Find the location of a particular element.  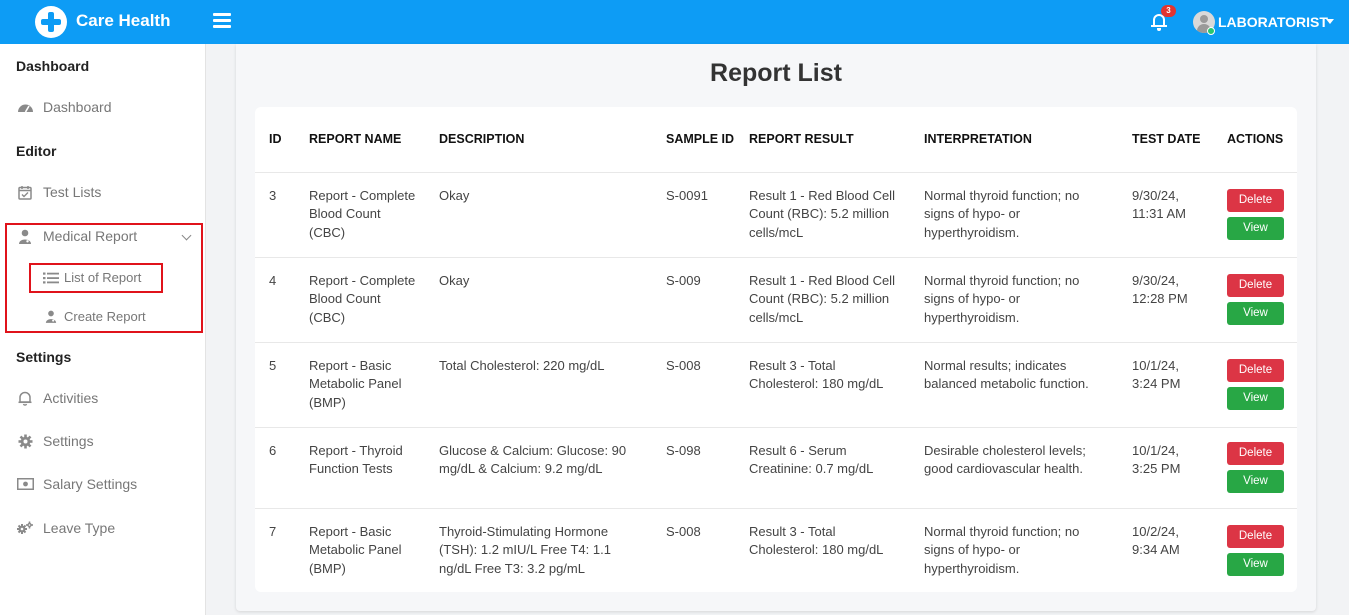

sidebar-item-salary-settings: Salary Settings is located at coordinates (76, 484).